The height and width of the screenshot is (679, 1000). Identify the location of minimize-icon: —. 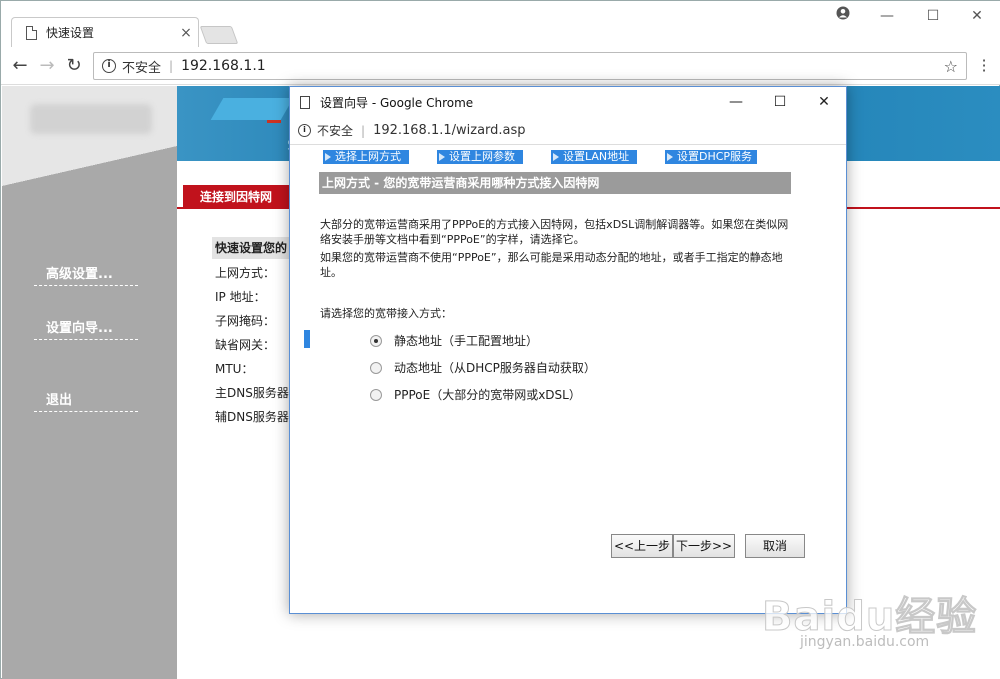
(887, 16).